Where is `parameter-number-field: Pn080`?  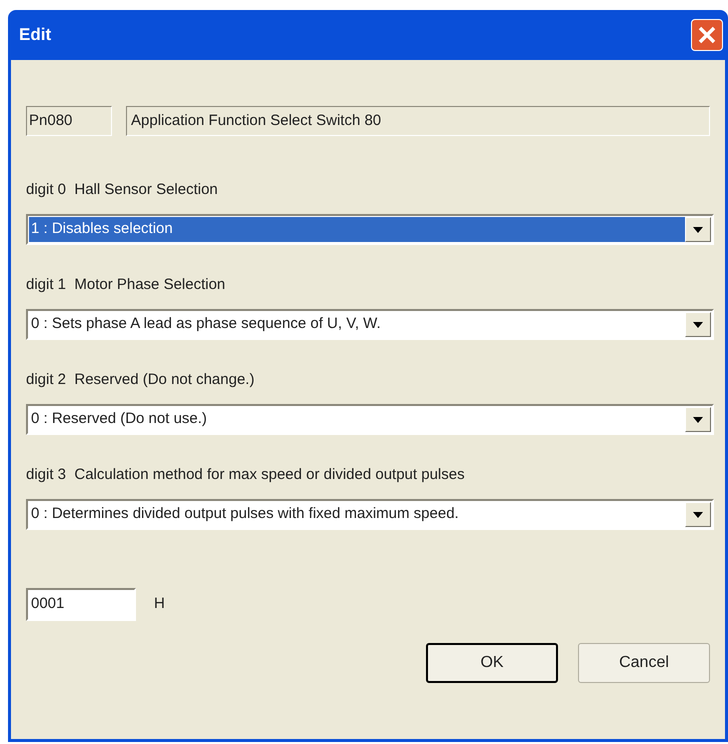 parameter-number-field: Pn080 is located at coordinates (69, 121).